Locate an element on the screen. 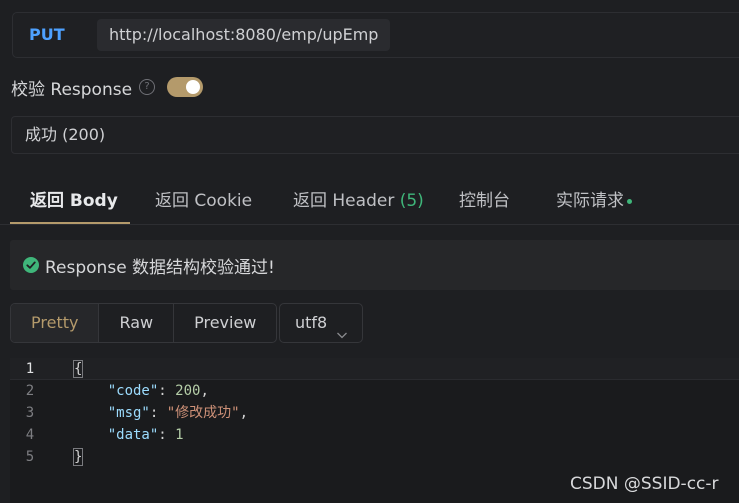  validate-response-toggle is located at coordinates (185, 87).